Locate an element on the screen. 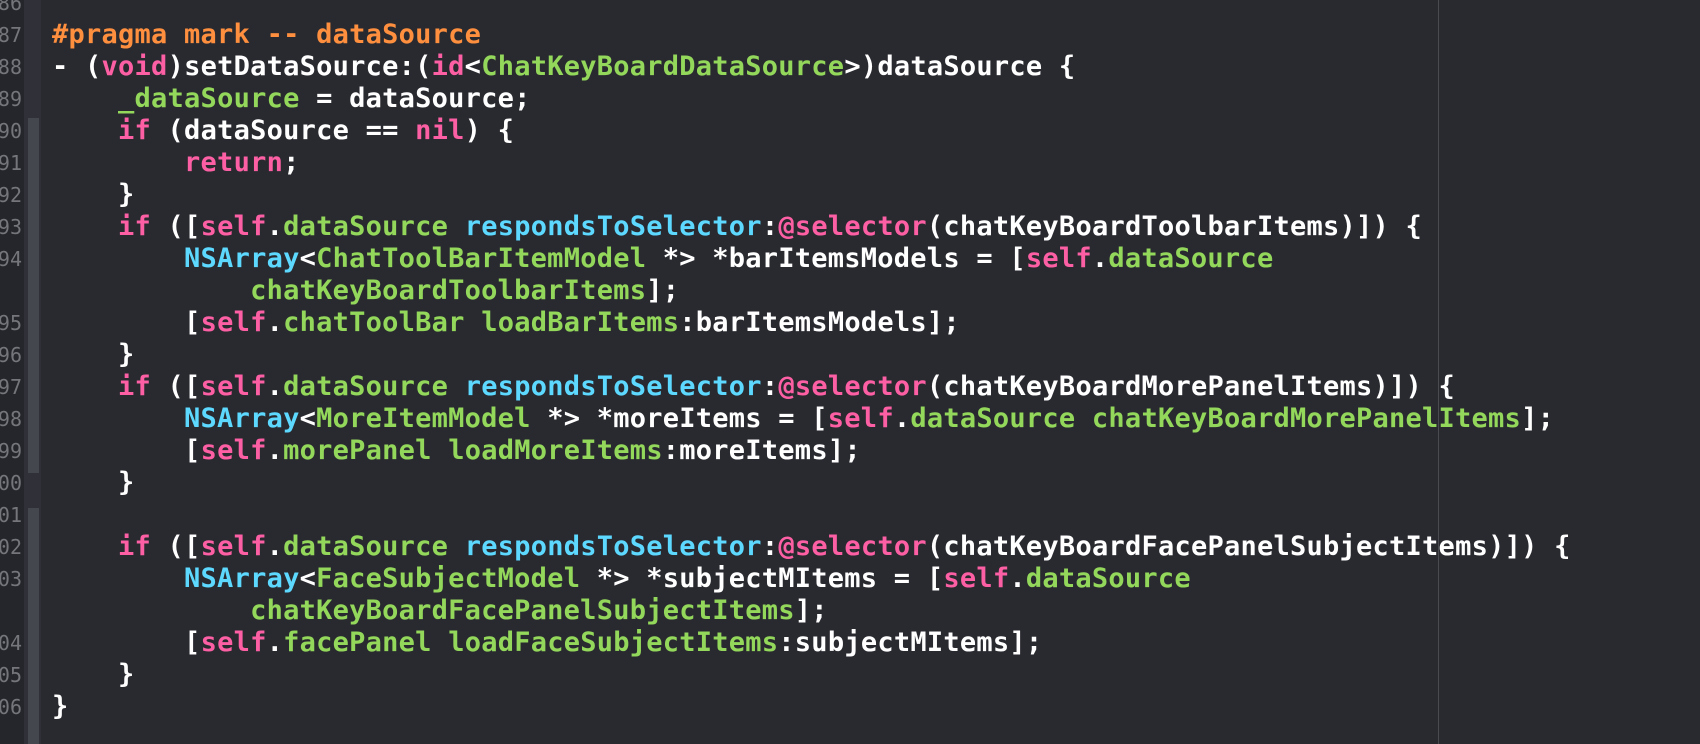 The image size is (1700, 744). code-line: 86 is located at coordinates (850, 9).